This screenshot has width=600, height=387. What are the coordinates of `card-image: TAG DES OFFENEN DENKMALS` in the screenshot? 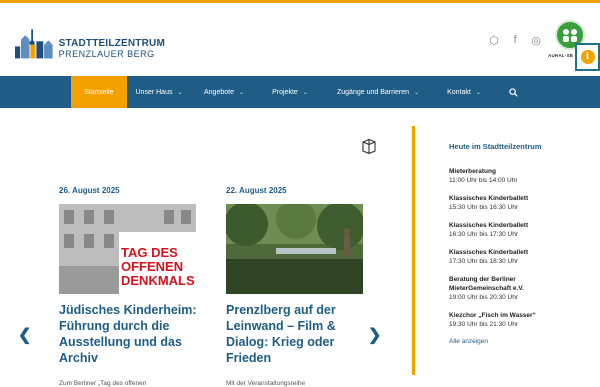 It's located at (127, 249).